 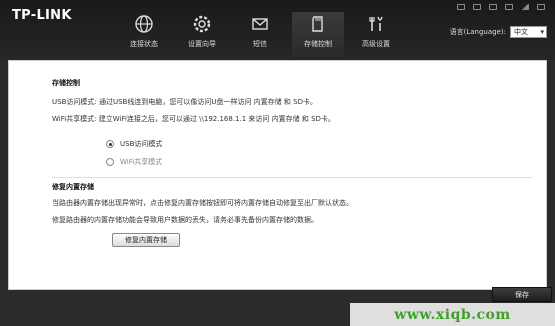 What do you see at coordinates (317, 24) in the screenshot?
I see `sd-card-icon` at bounding box center [317, 24].